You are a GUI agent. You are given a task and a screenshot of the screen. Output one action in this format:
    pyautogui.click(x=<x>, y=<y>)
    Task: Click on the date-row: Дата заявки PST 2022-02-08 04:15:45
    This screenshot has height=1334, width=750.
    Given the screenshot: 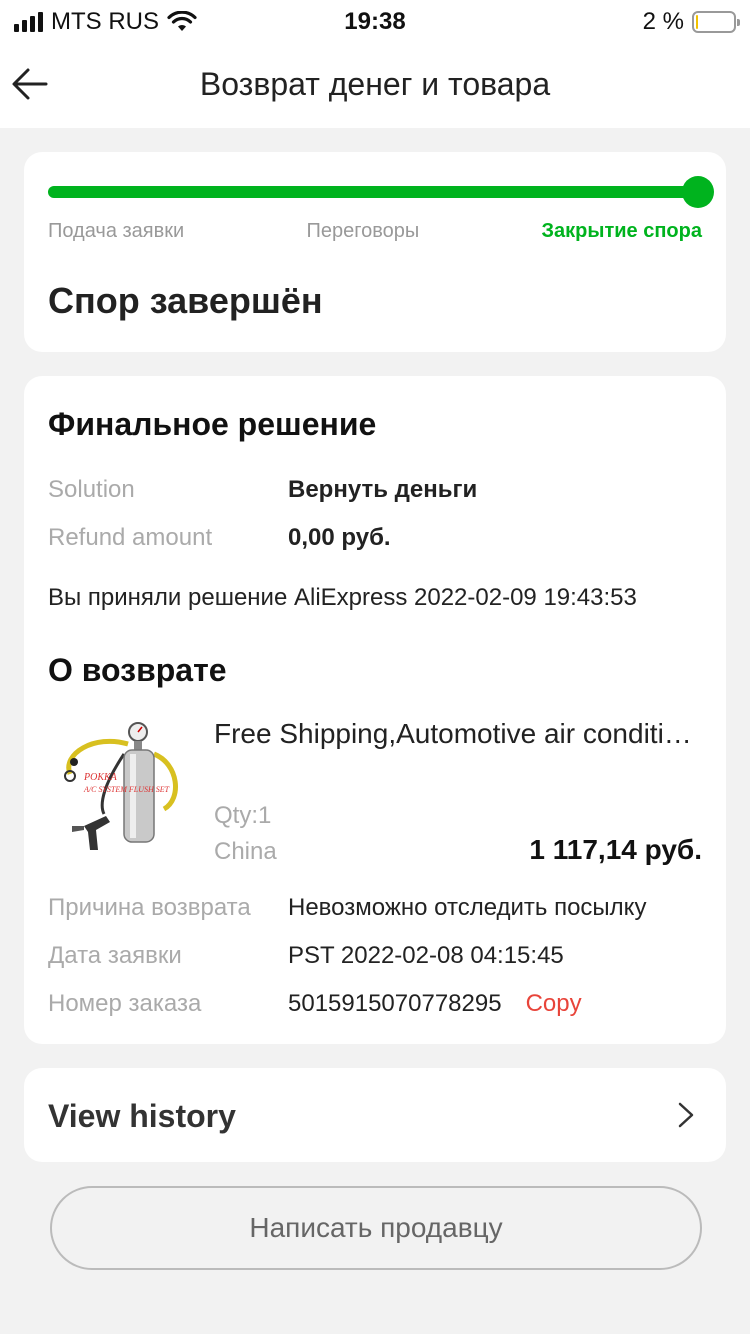 What is the action you would take?
    pyautogui.click(x=378, y=956)
    